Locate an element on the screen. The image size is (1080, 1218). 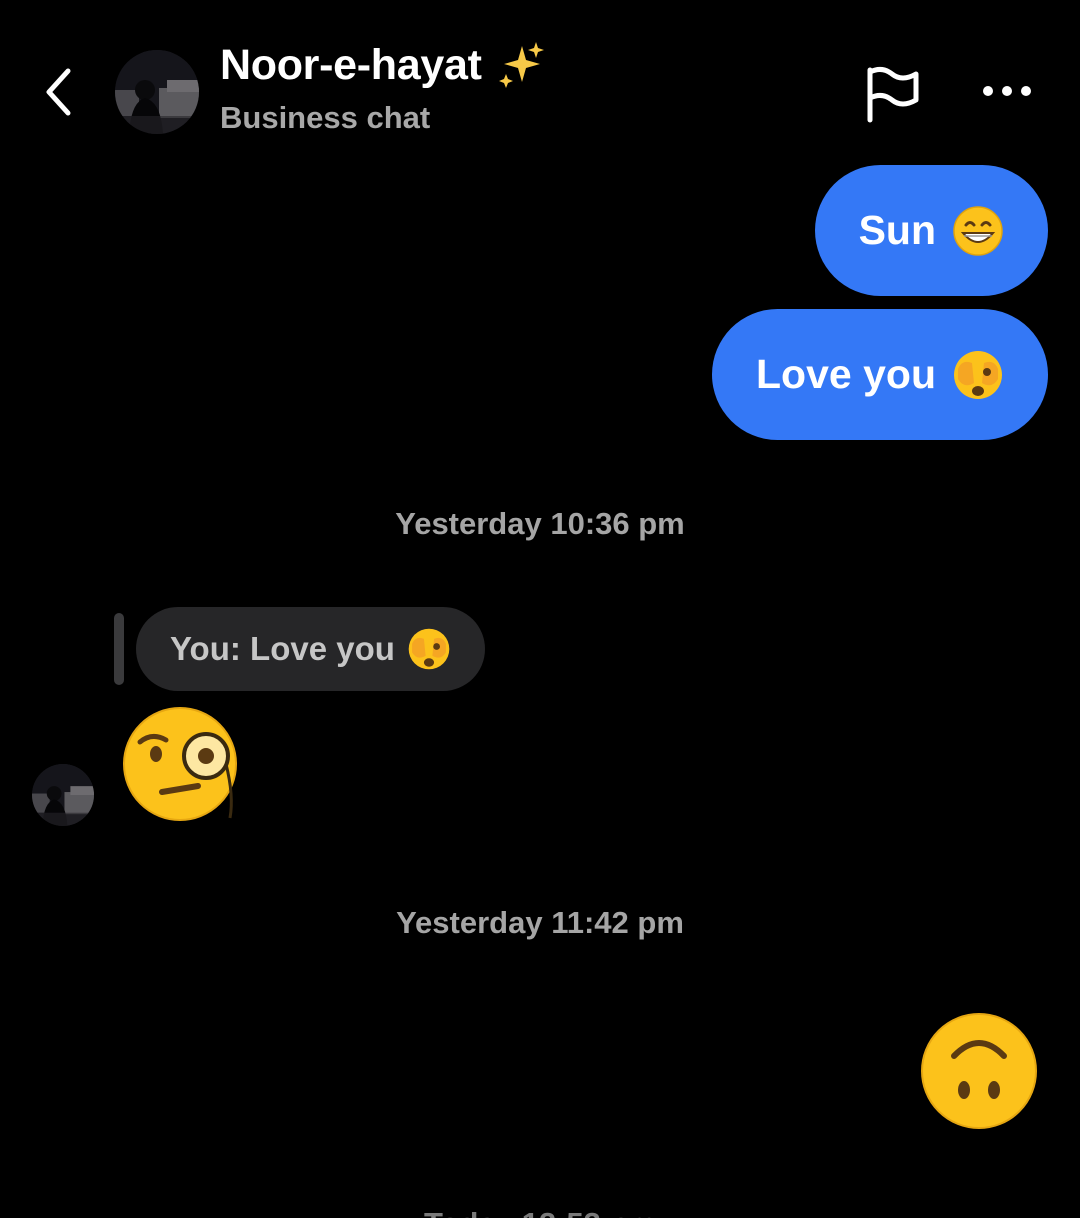
reply-indicator-bar is located at coordinates (119, 649).